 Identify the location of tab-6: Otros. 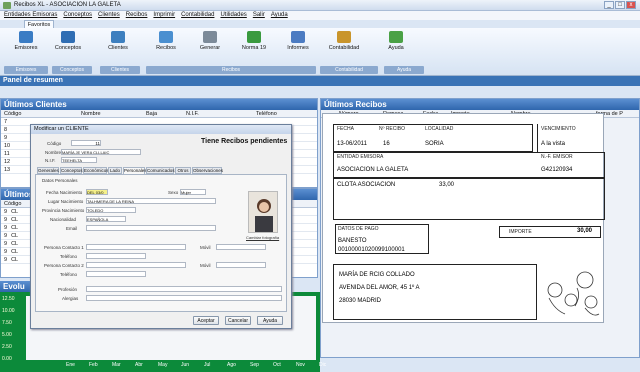
(183, 170).